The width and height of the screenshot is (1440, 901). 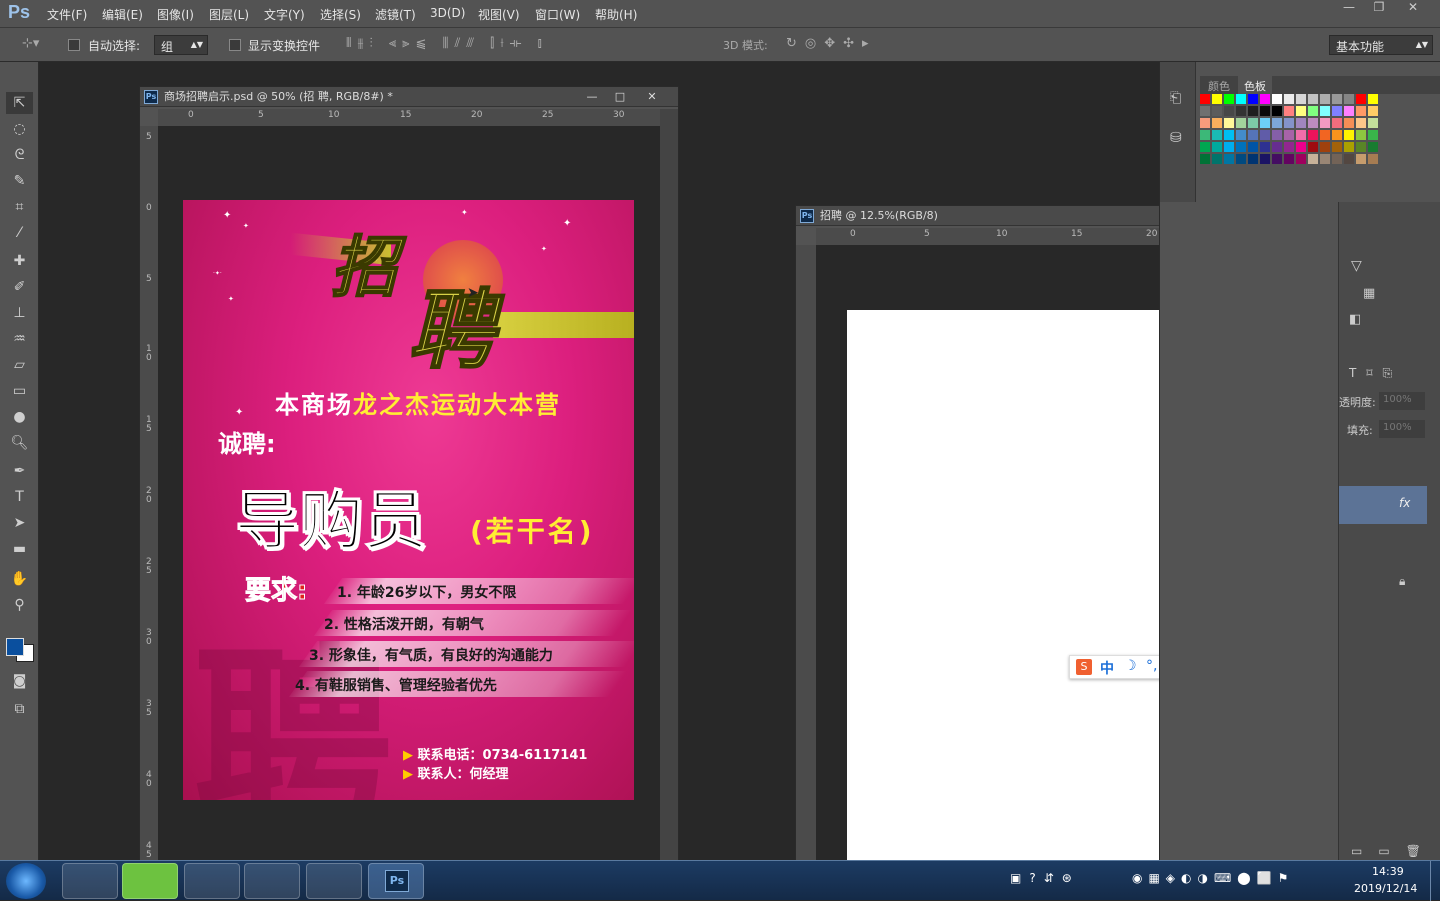 I want to click on vertical-scrollbar, so click(x=669, y=485).